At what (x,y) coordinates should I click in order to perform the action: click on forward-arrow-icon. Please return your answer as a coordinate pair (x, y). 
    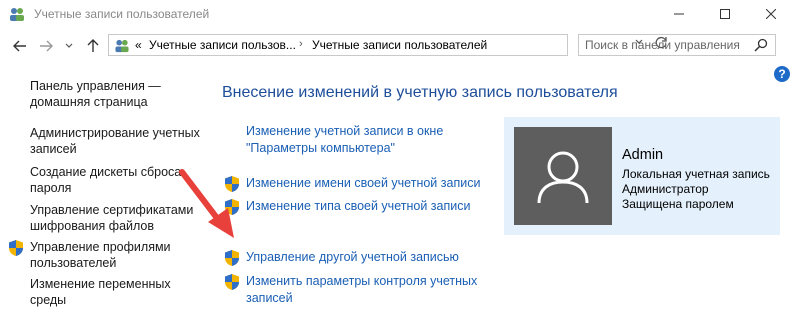
    Looking at the image, I should click on (46, 46).